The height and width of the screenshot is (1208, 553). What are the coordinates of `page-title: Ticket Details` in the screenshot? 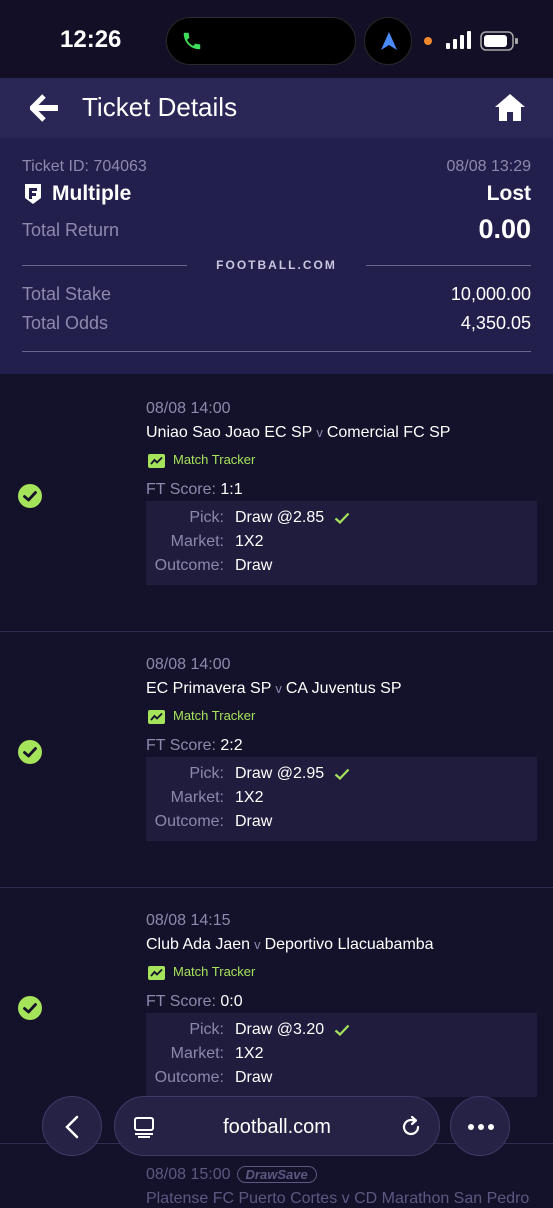 It's located at (160, 107).